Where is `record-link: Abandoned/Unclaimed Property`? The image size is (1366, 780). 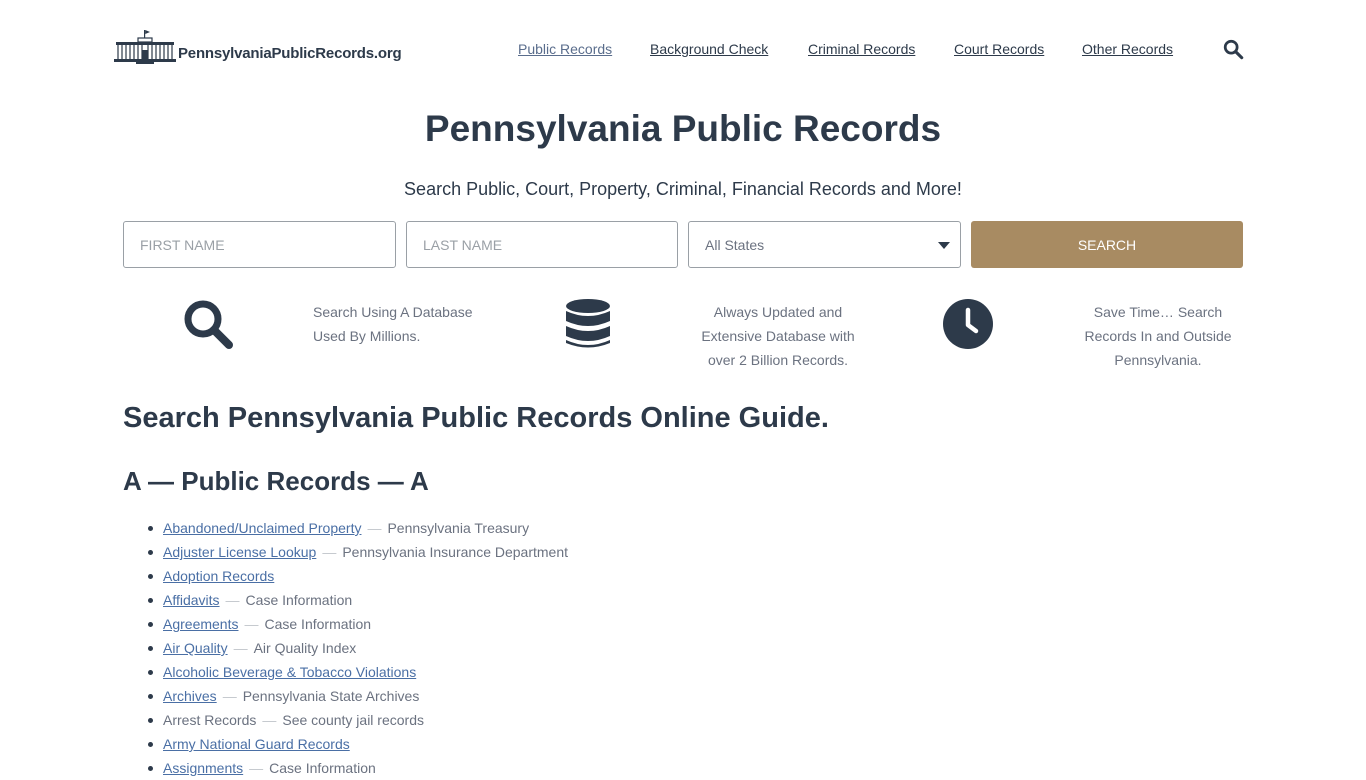 record-link: Abandoned/Unclaimed Property is located at coordinates (262, 528).